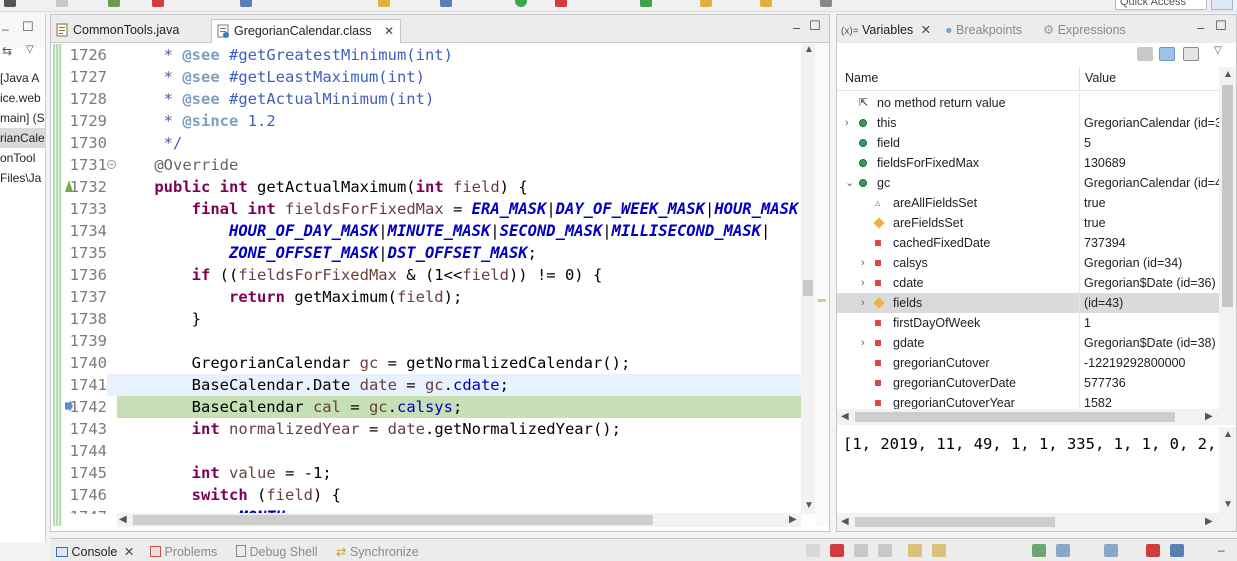 Image resolution: width=1237 pixels, height=561 pixels. Describe the element at coordinates (17, 158) in the screenshot. I see `package-explorer-item: onTool` at that location.